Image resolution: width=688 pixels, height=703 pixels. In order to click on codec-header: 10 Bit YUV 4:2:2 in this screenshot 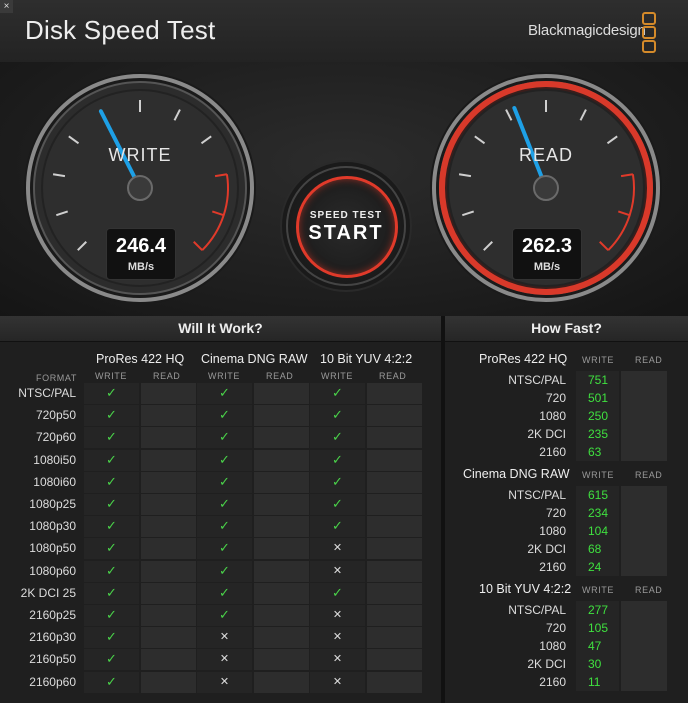, I will do `click(366, 359)`.